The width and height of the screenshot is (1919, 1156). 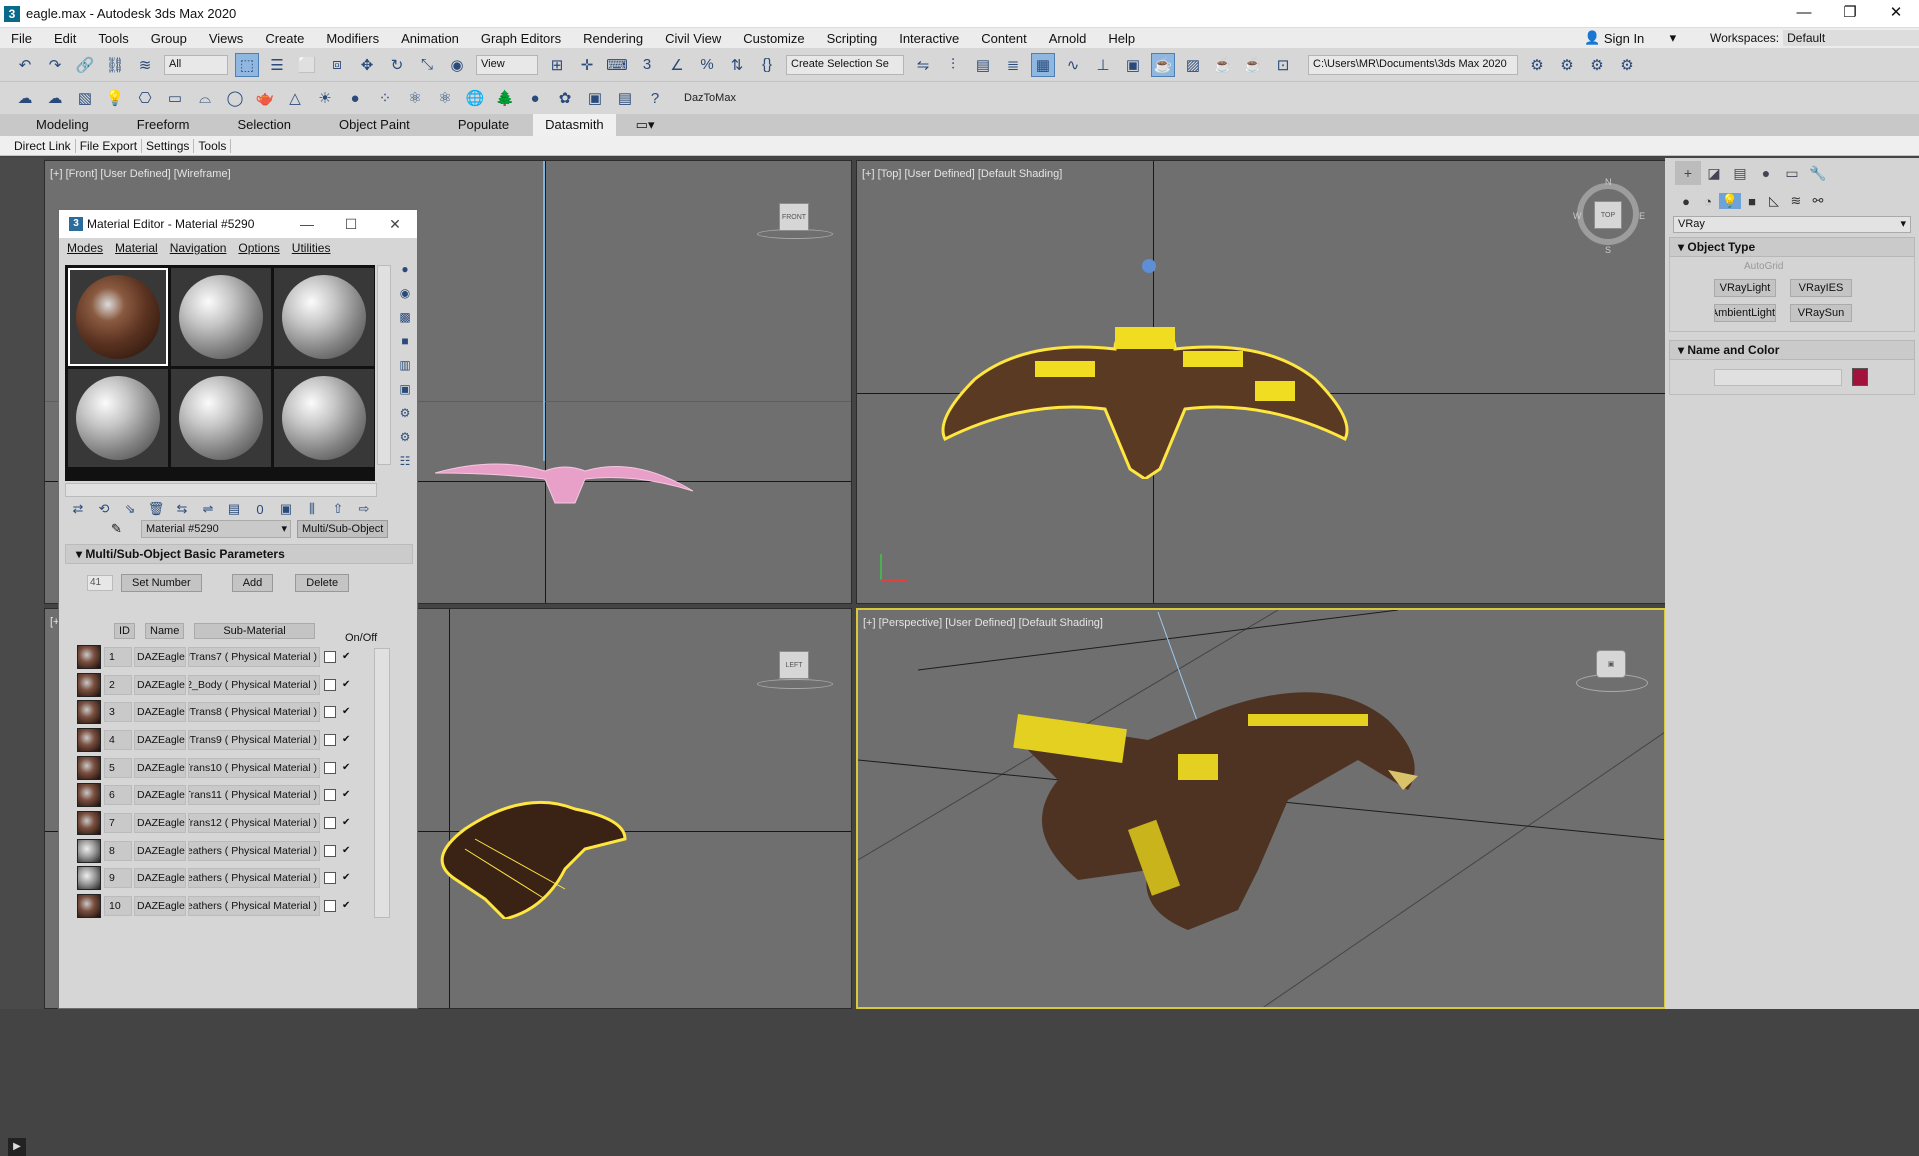 I want to click on grid-icon: ⁘, so click(x=385, y=98).